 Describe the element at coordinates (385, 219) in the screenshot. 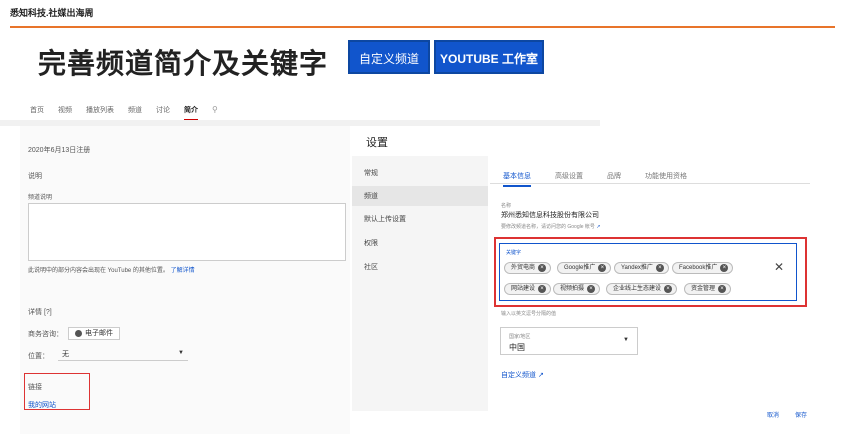

I see `side-upload-defaults: 默认上传设置` at that location.